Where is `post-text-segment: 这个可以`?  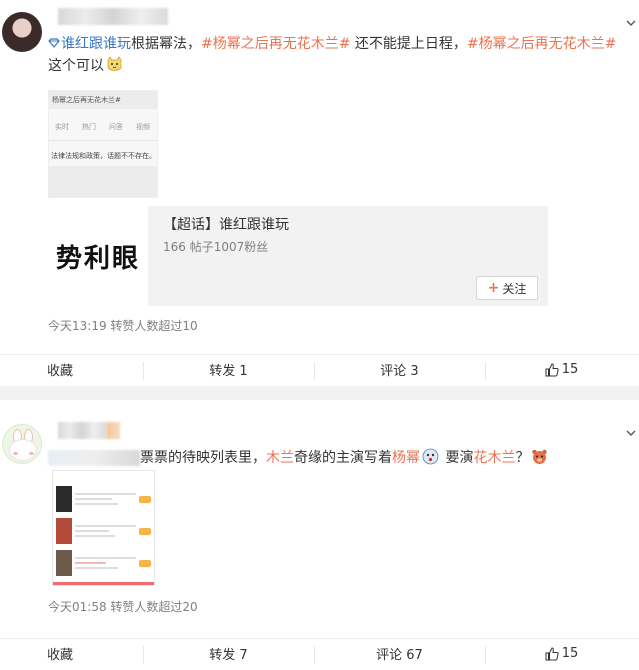 post-text-segment: 这个可以 is located at coordinates (76, 66).